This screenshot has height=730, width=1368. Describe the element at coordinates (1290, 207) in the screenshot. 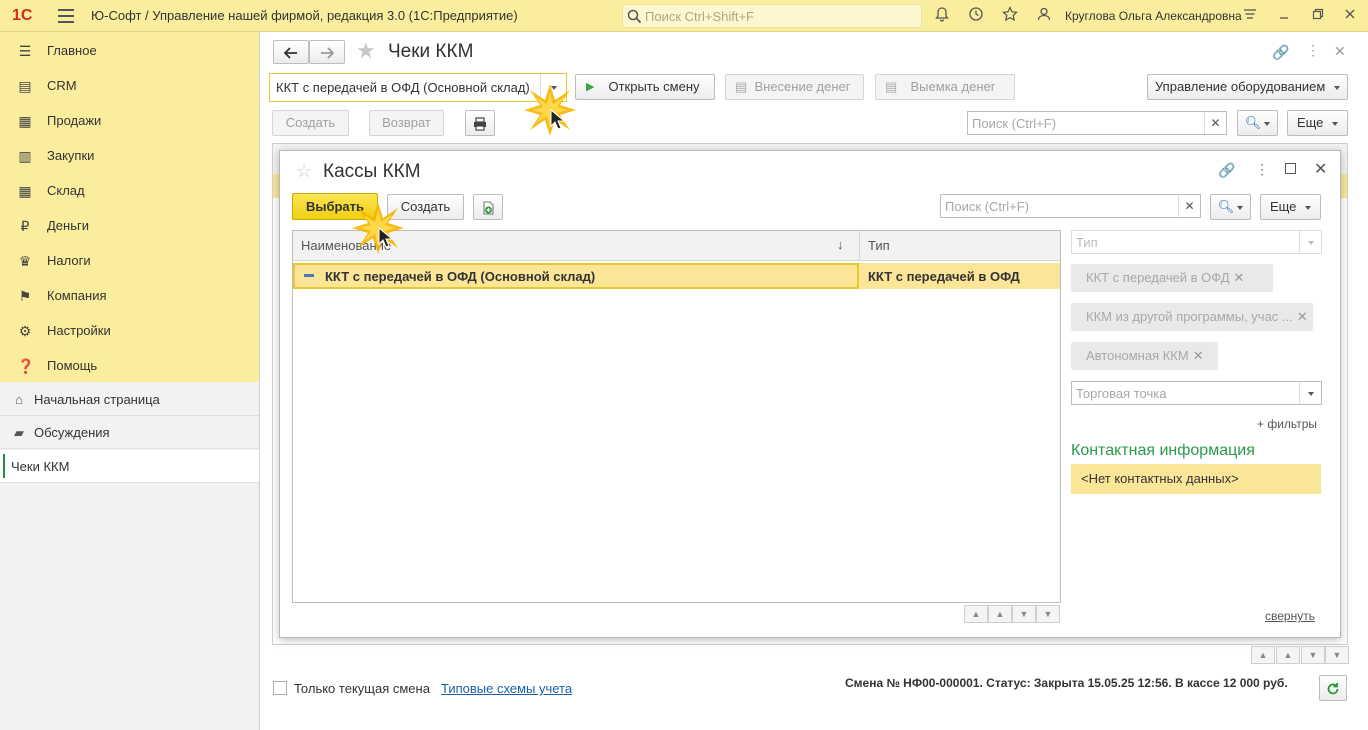

I see `dialog-more-button: Еще` at that location.